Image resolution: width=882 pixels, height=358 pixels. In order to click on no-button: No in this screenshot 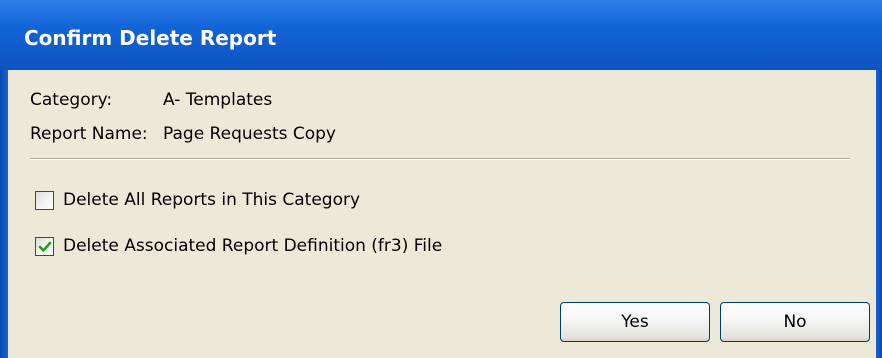, I will do `click(795, 322)`.